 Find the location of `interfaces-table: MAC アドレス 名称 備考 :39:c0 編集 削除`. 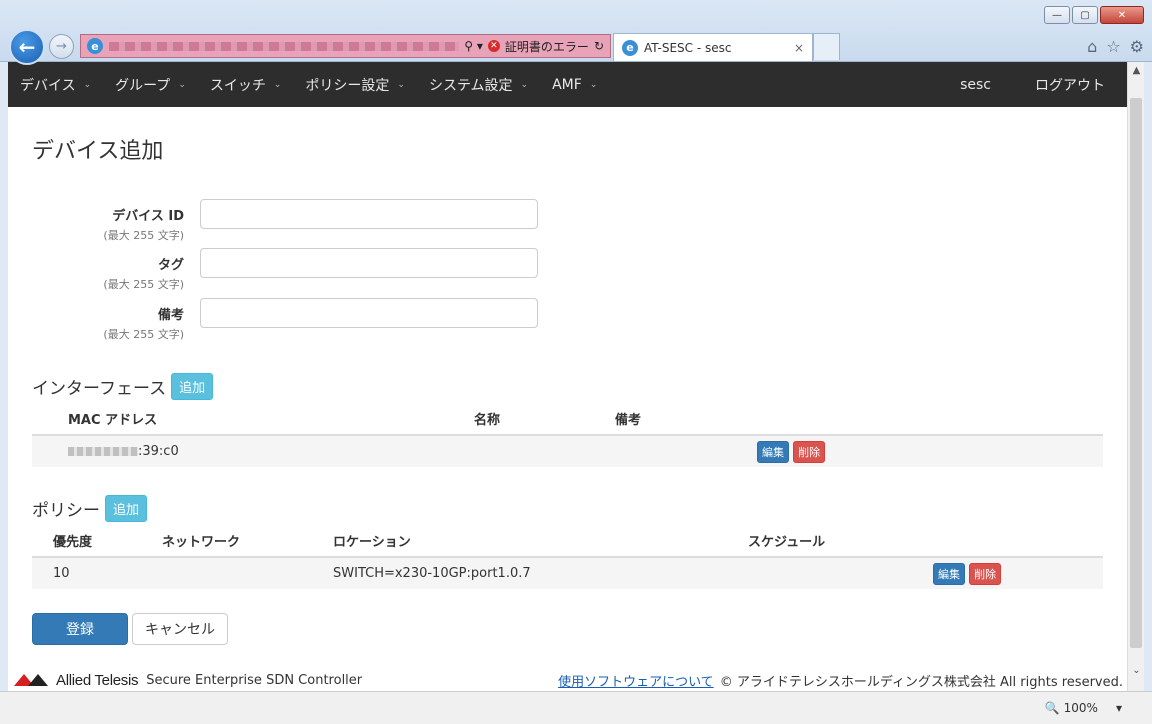

interfaces-table: MAC アドレス 名称 備考 :39:c0 編集 削除 is located at coordinates (567, 435).